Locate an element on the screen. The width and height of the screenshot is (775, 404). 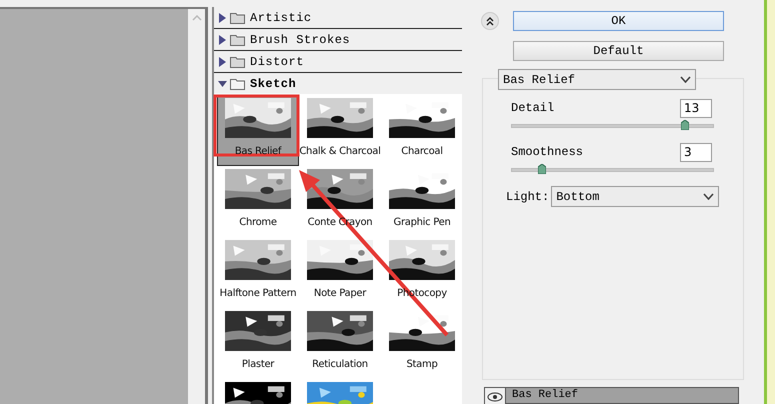
filter-thumbnail: Reticulation is located at coordinates (340, 344).